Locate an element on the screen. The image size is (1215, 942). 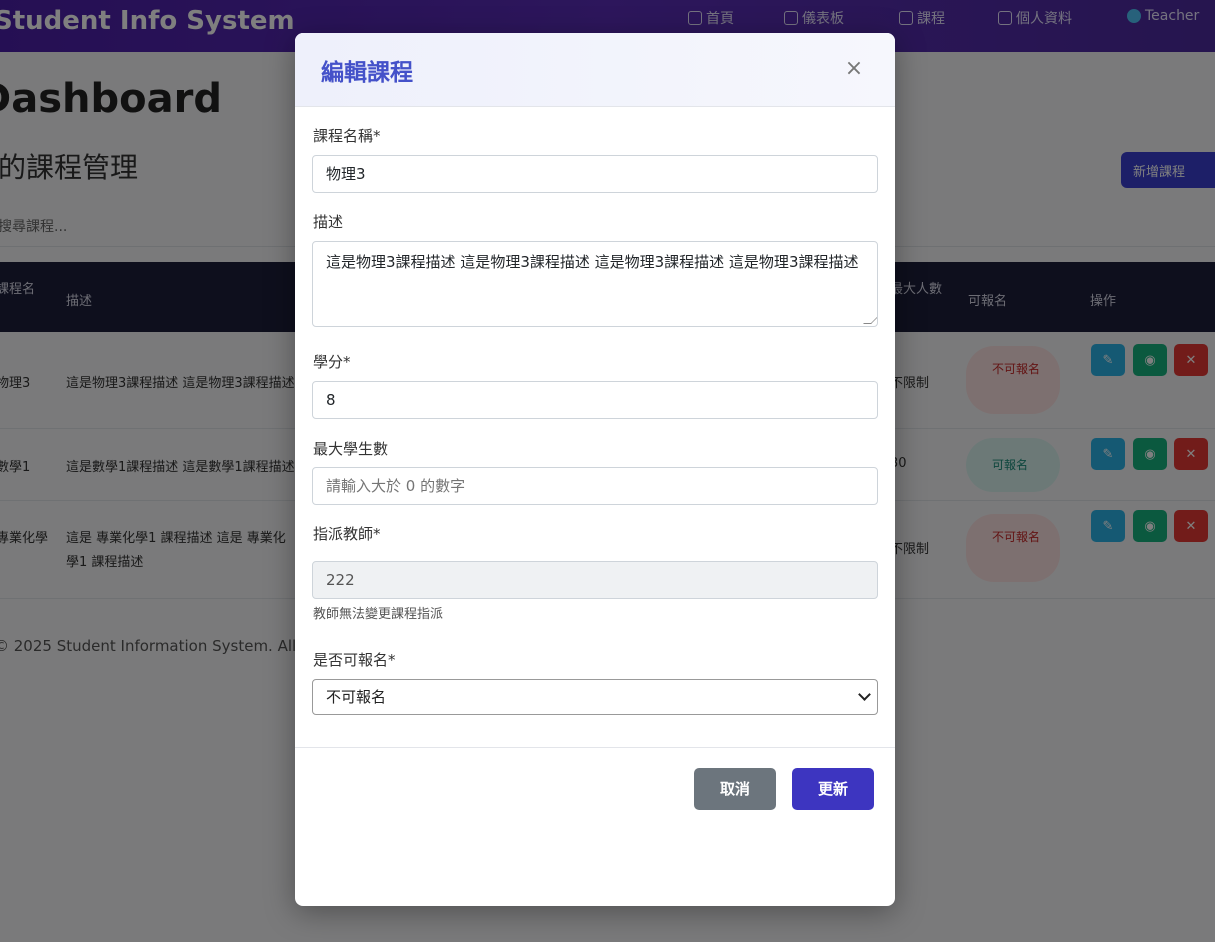
credits-label: 學分* is located at coordinates (332, 362).